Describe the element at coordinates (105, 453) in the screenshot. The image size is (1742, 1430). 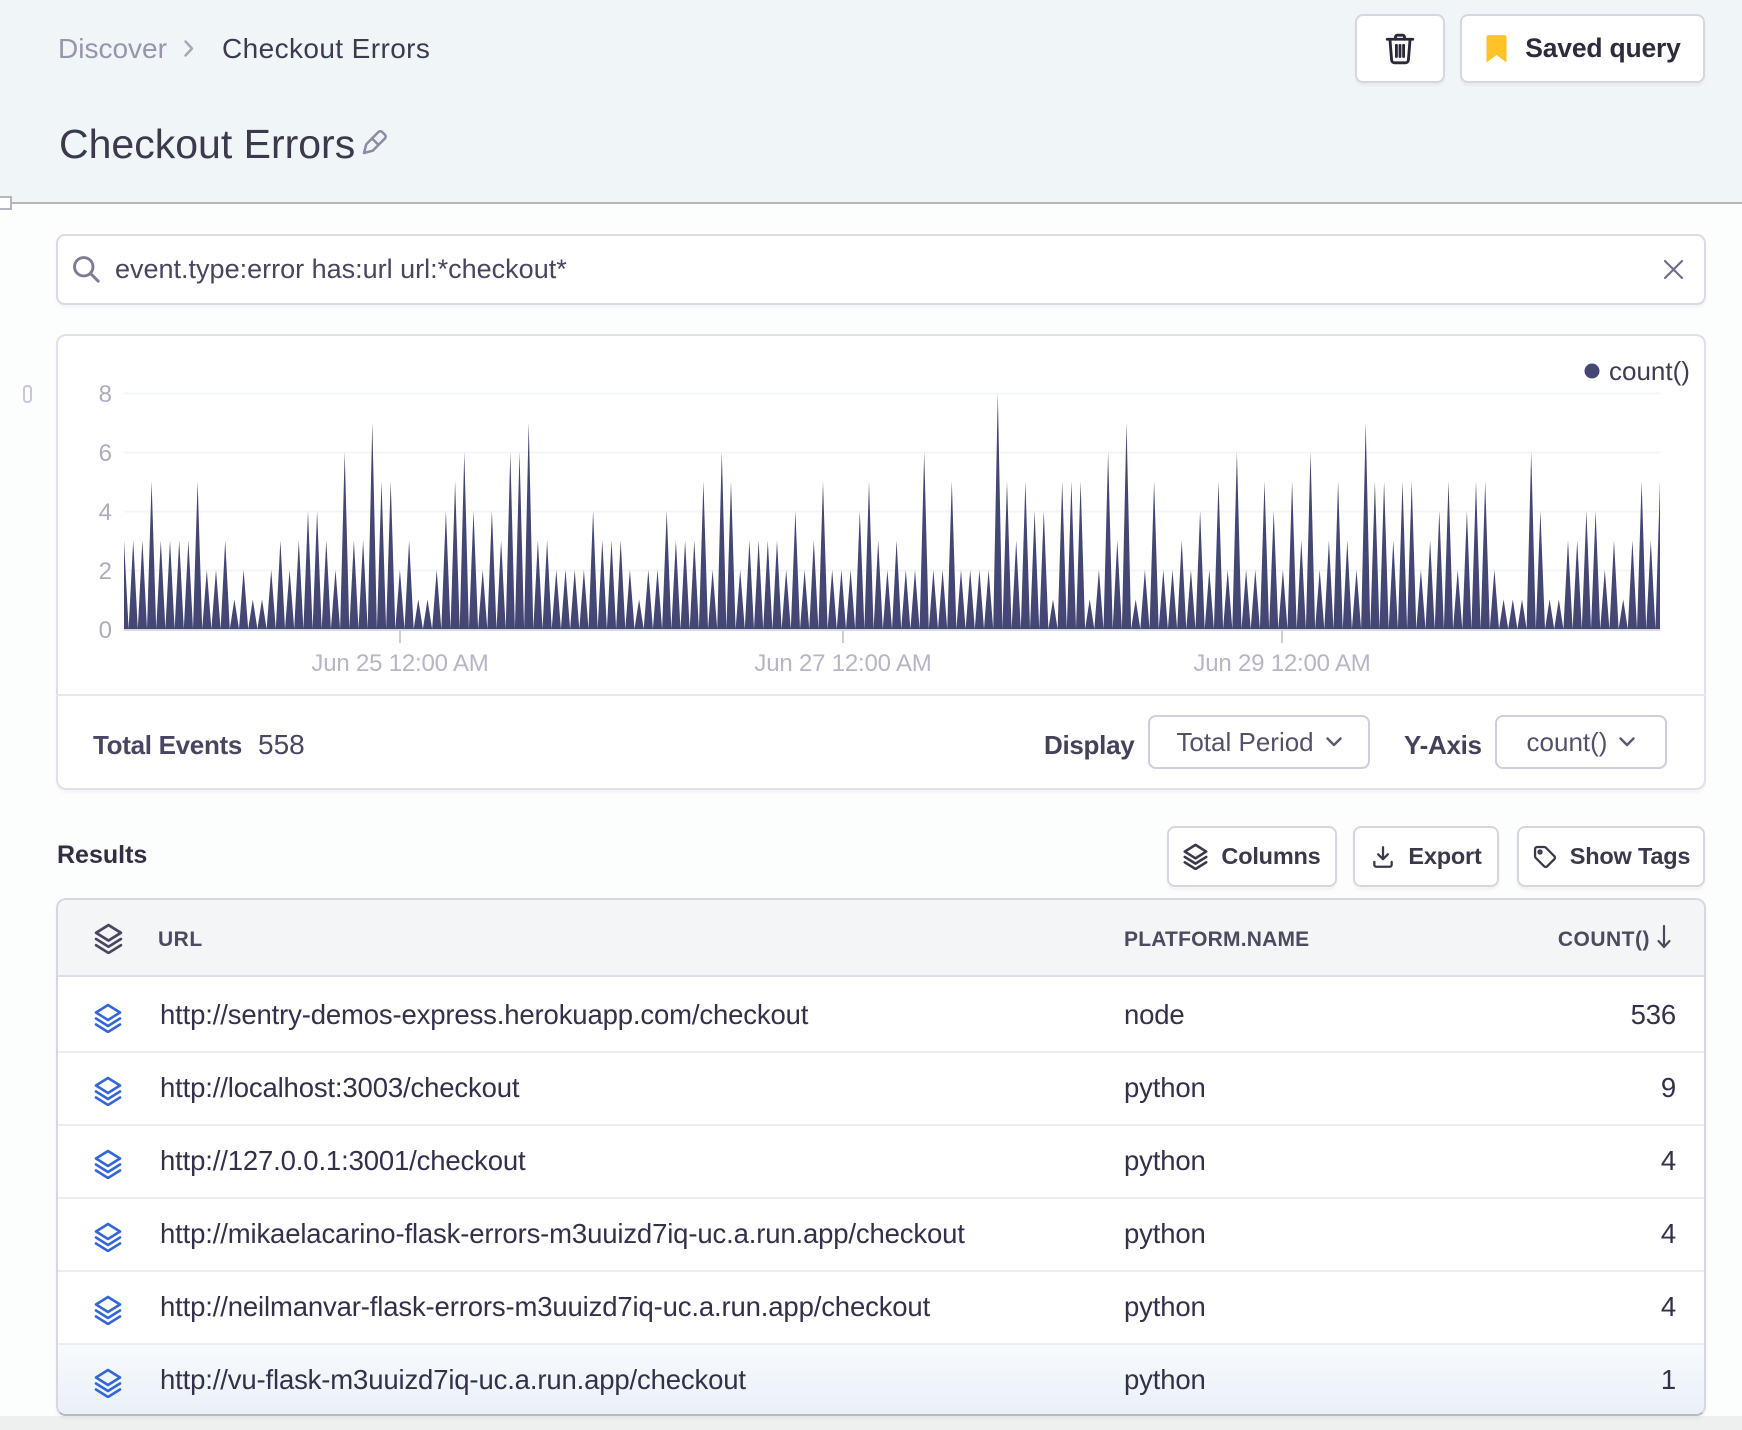
I see `svg-text: 6` at that location.